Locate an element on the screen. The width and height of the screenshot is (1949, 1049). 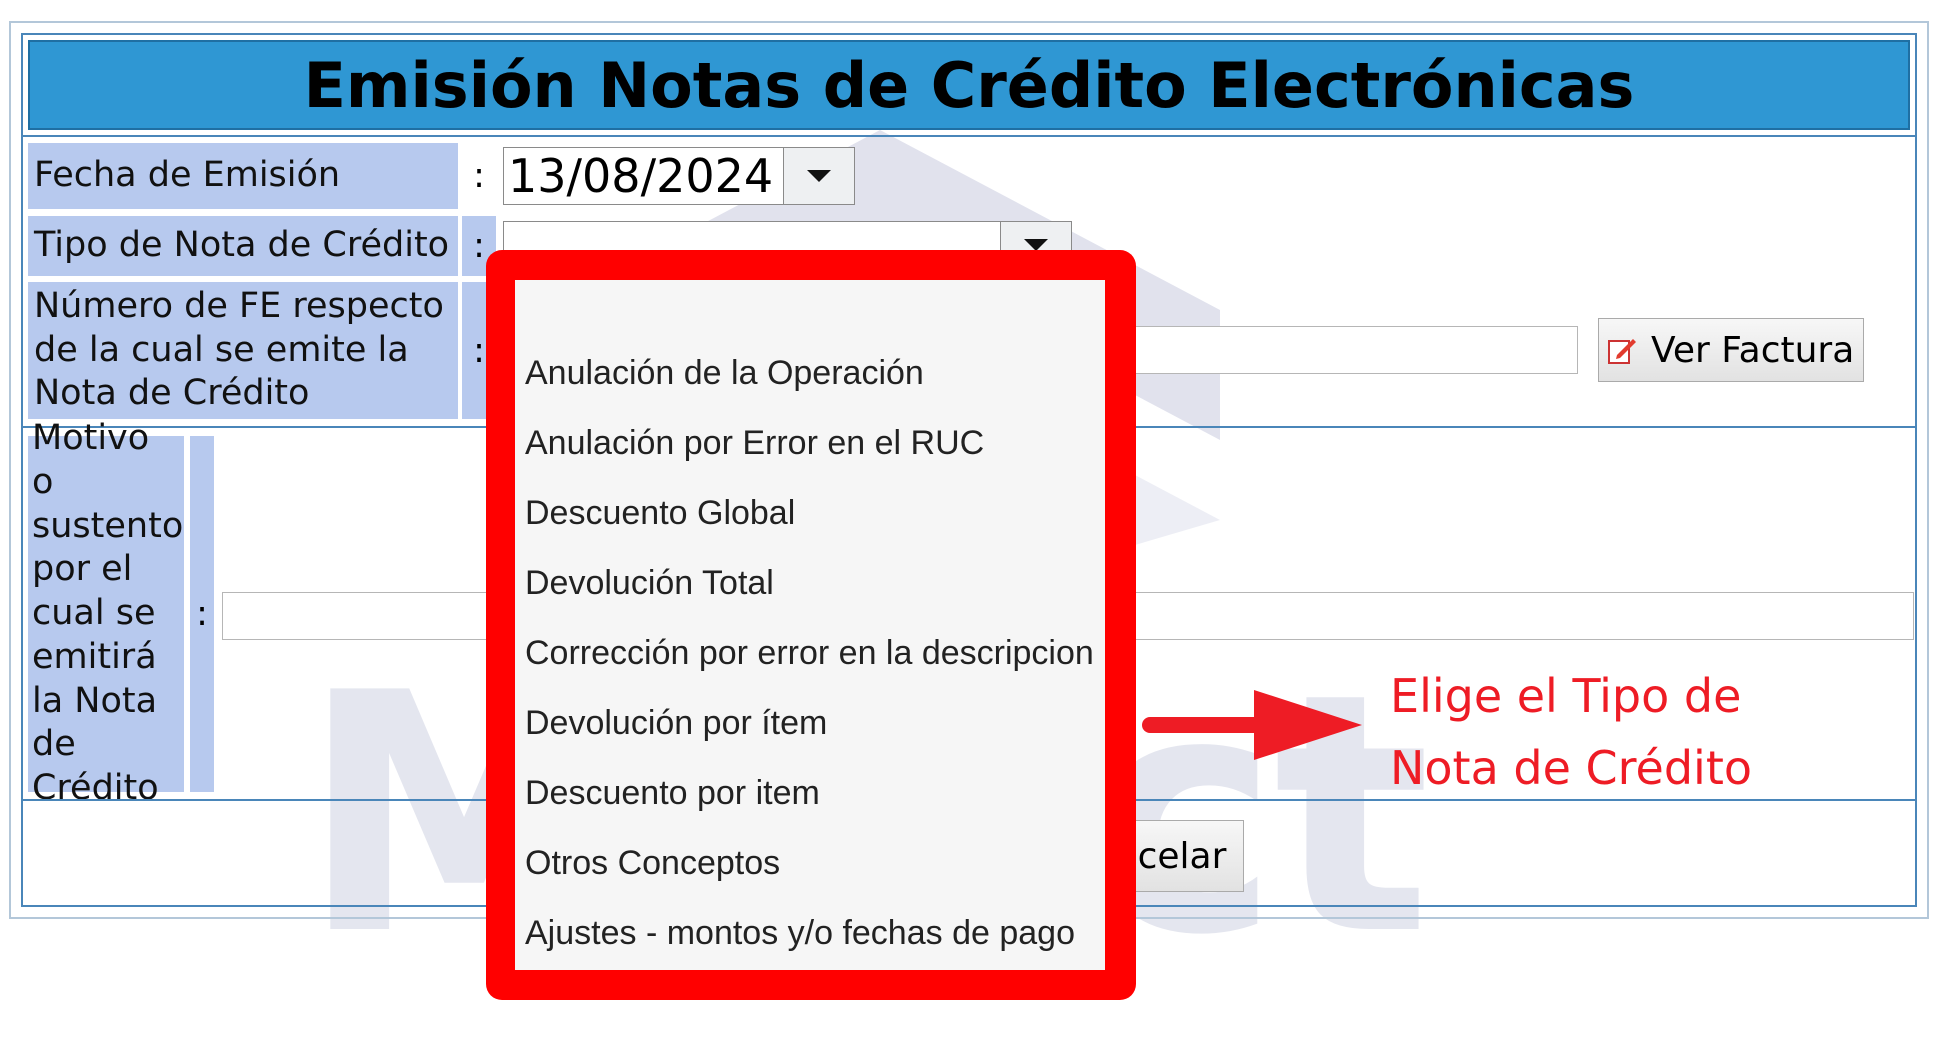
edit-icon is located at coordinates (1622, 351).